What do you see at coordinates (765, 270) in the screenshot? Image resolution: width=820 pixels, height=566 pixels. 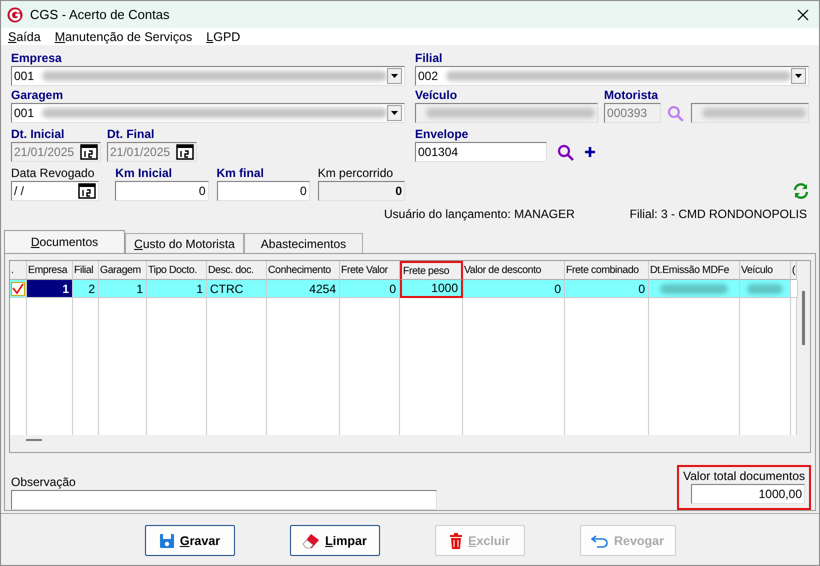 I see `column-header: Veículo` at bounding box center [765, 270].